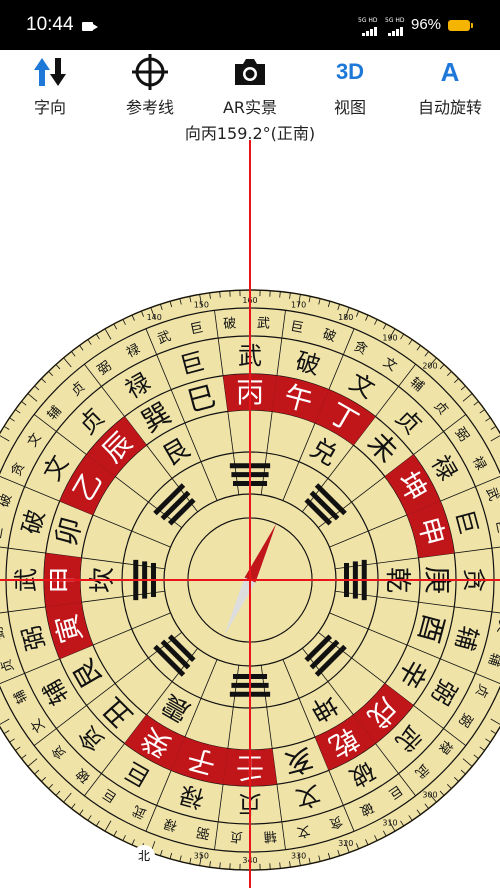 Image resolution: width=500 pixels, height=888 pixels. Describe the element at coordinates (149, 107) in the screenshot. I see `reference-line-label: 参考线` at that location.